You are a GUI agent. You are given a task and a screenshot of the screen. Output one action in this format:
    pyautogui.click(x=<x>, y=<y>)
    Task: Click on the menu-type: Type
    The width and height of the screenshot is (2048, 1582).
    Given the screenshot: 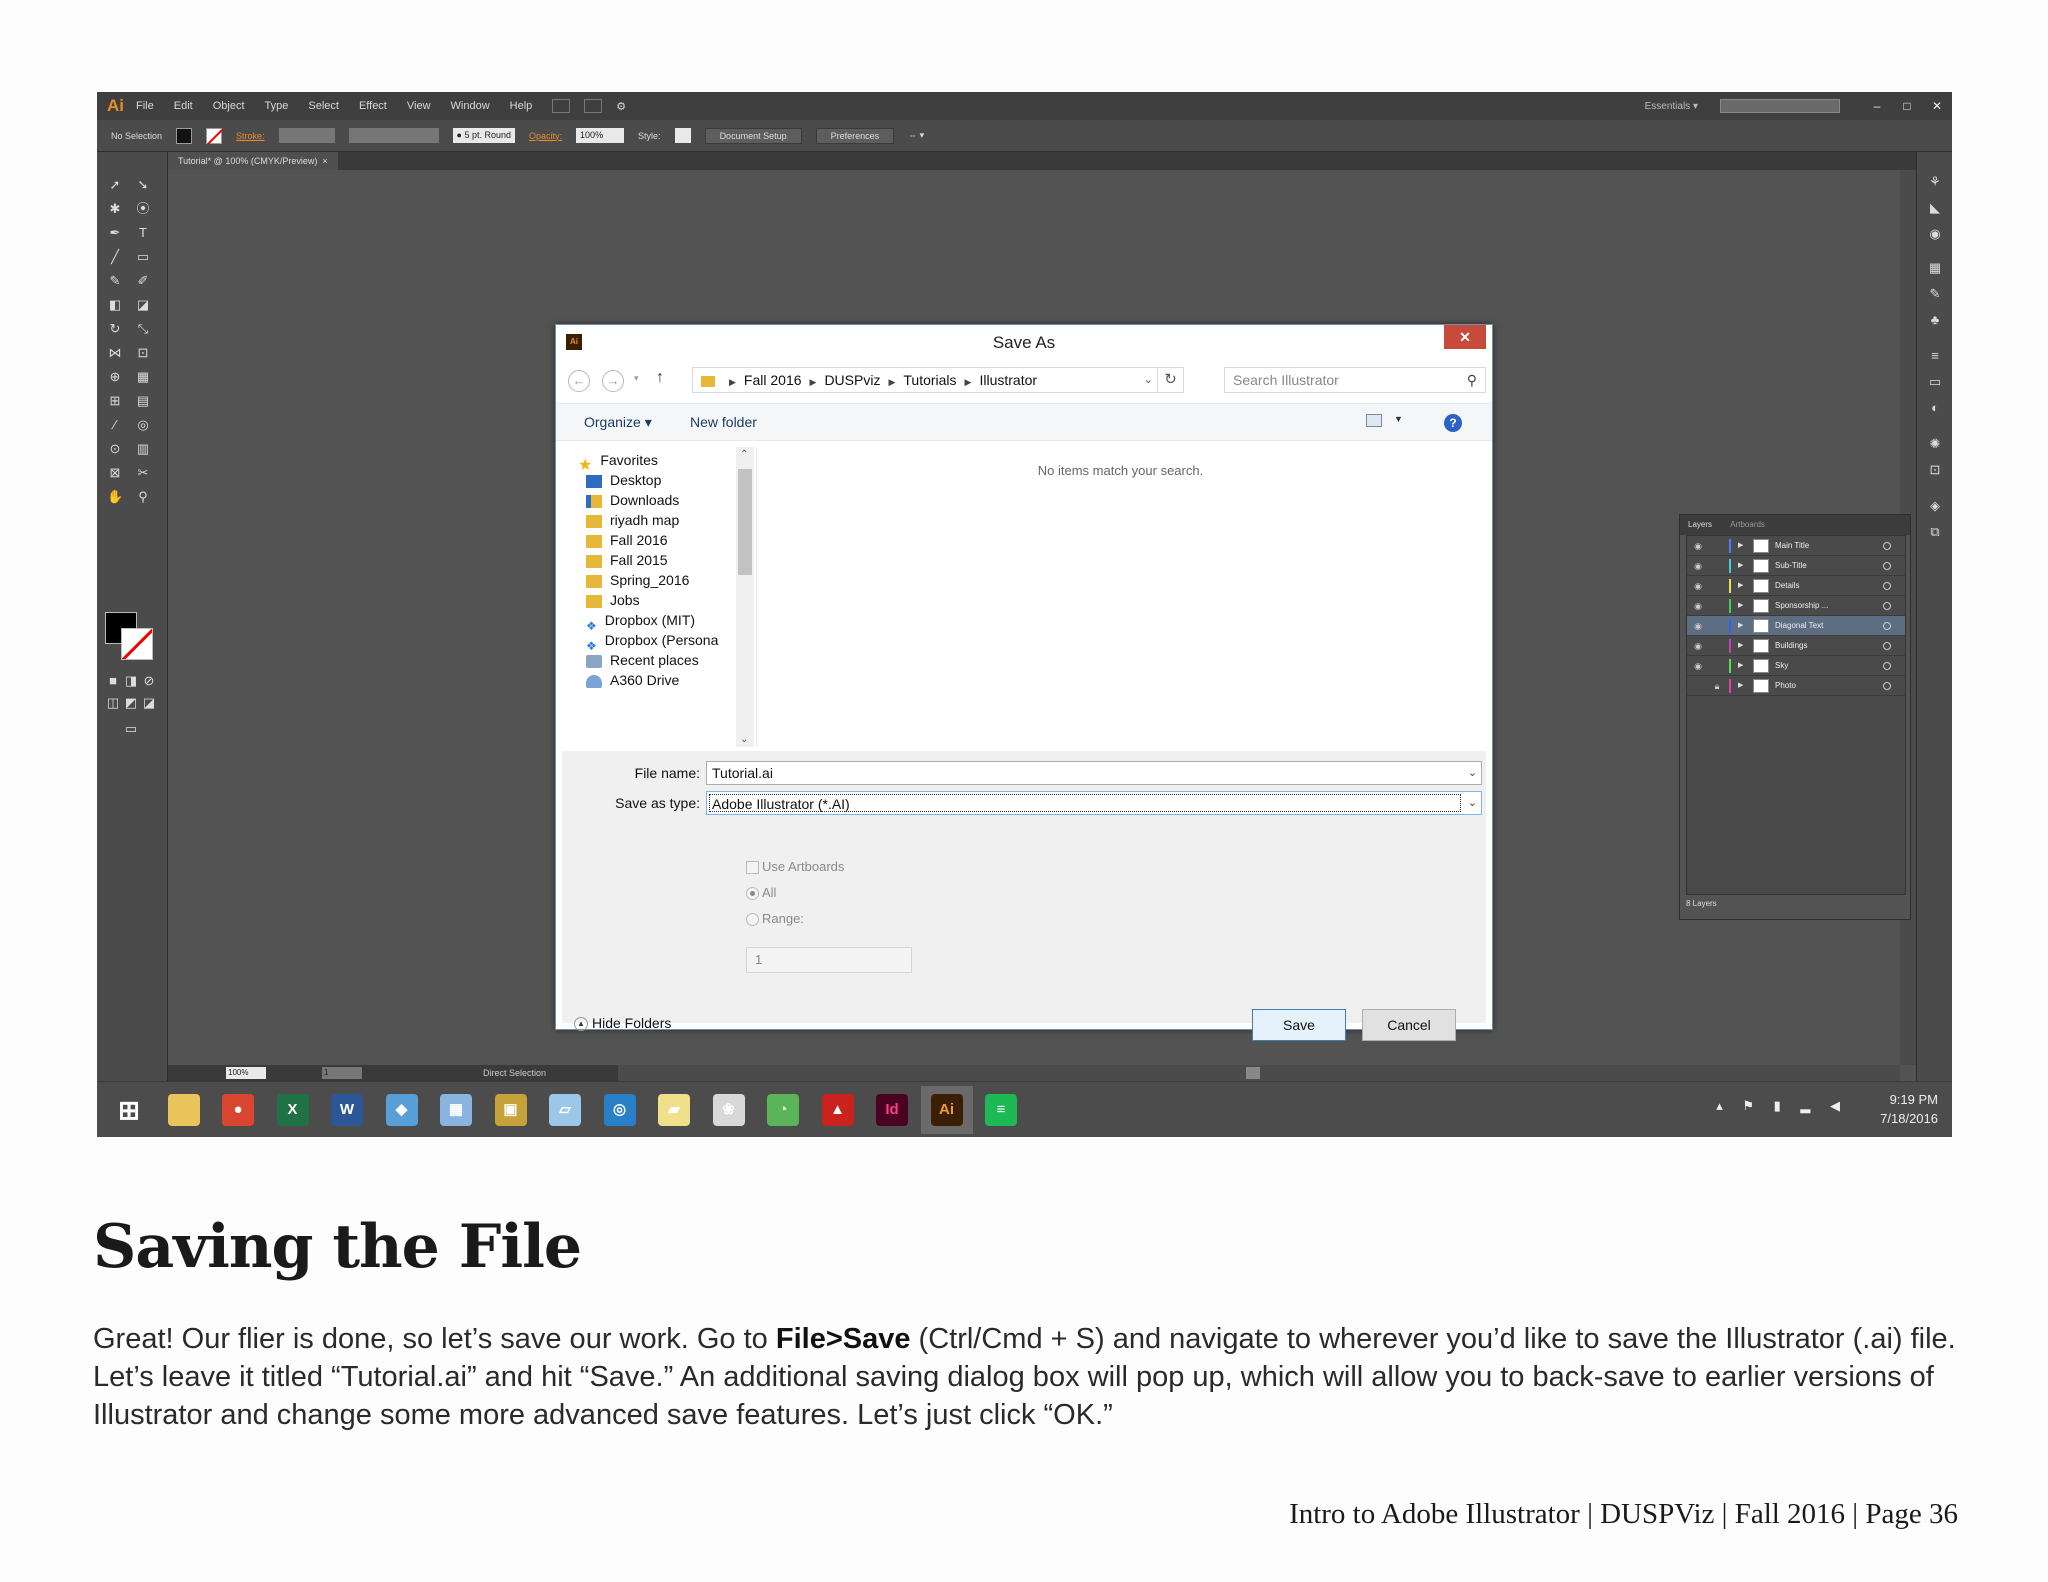 What is the action you would take?
    pyautogui.click(x=277, y=106)
    